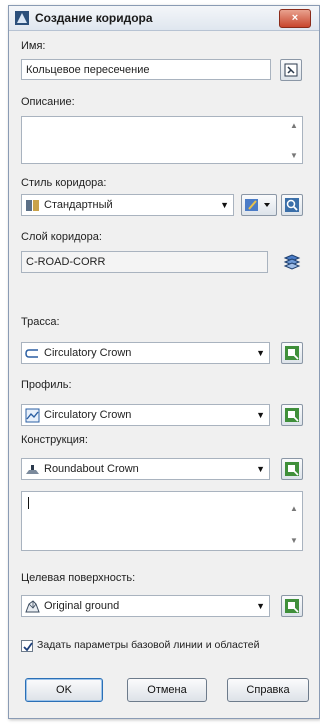 The image size is (320, 727). What do you see at coordinates (145, 469) in the screenshot?
I see `assembly-select: Roundabout Crown ▼` at bounding box center [145, 469].